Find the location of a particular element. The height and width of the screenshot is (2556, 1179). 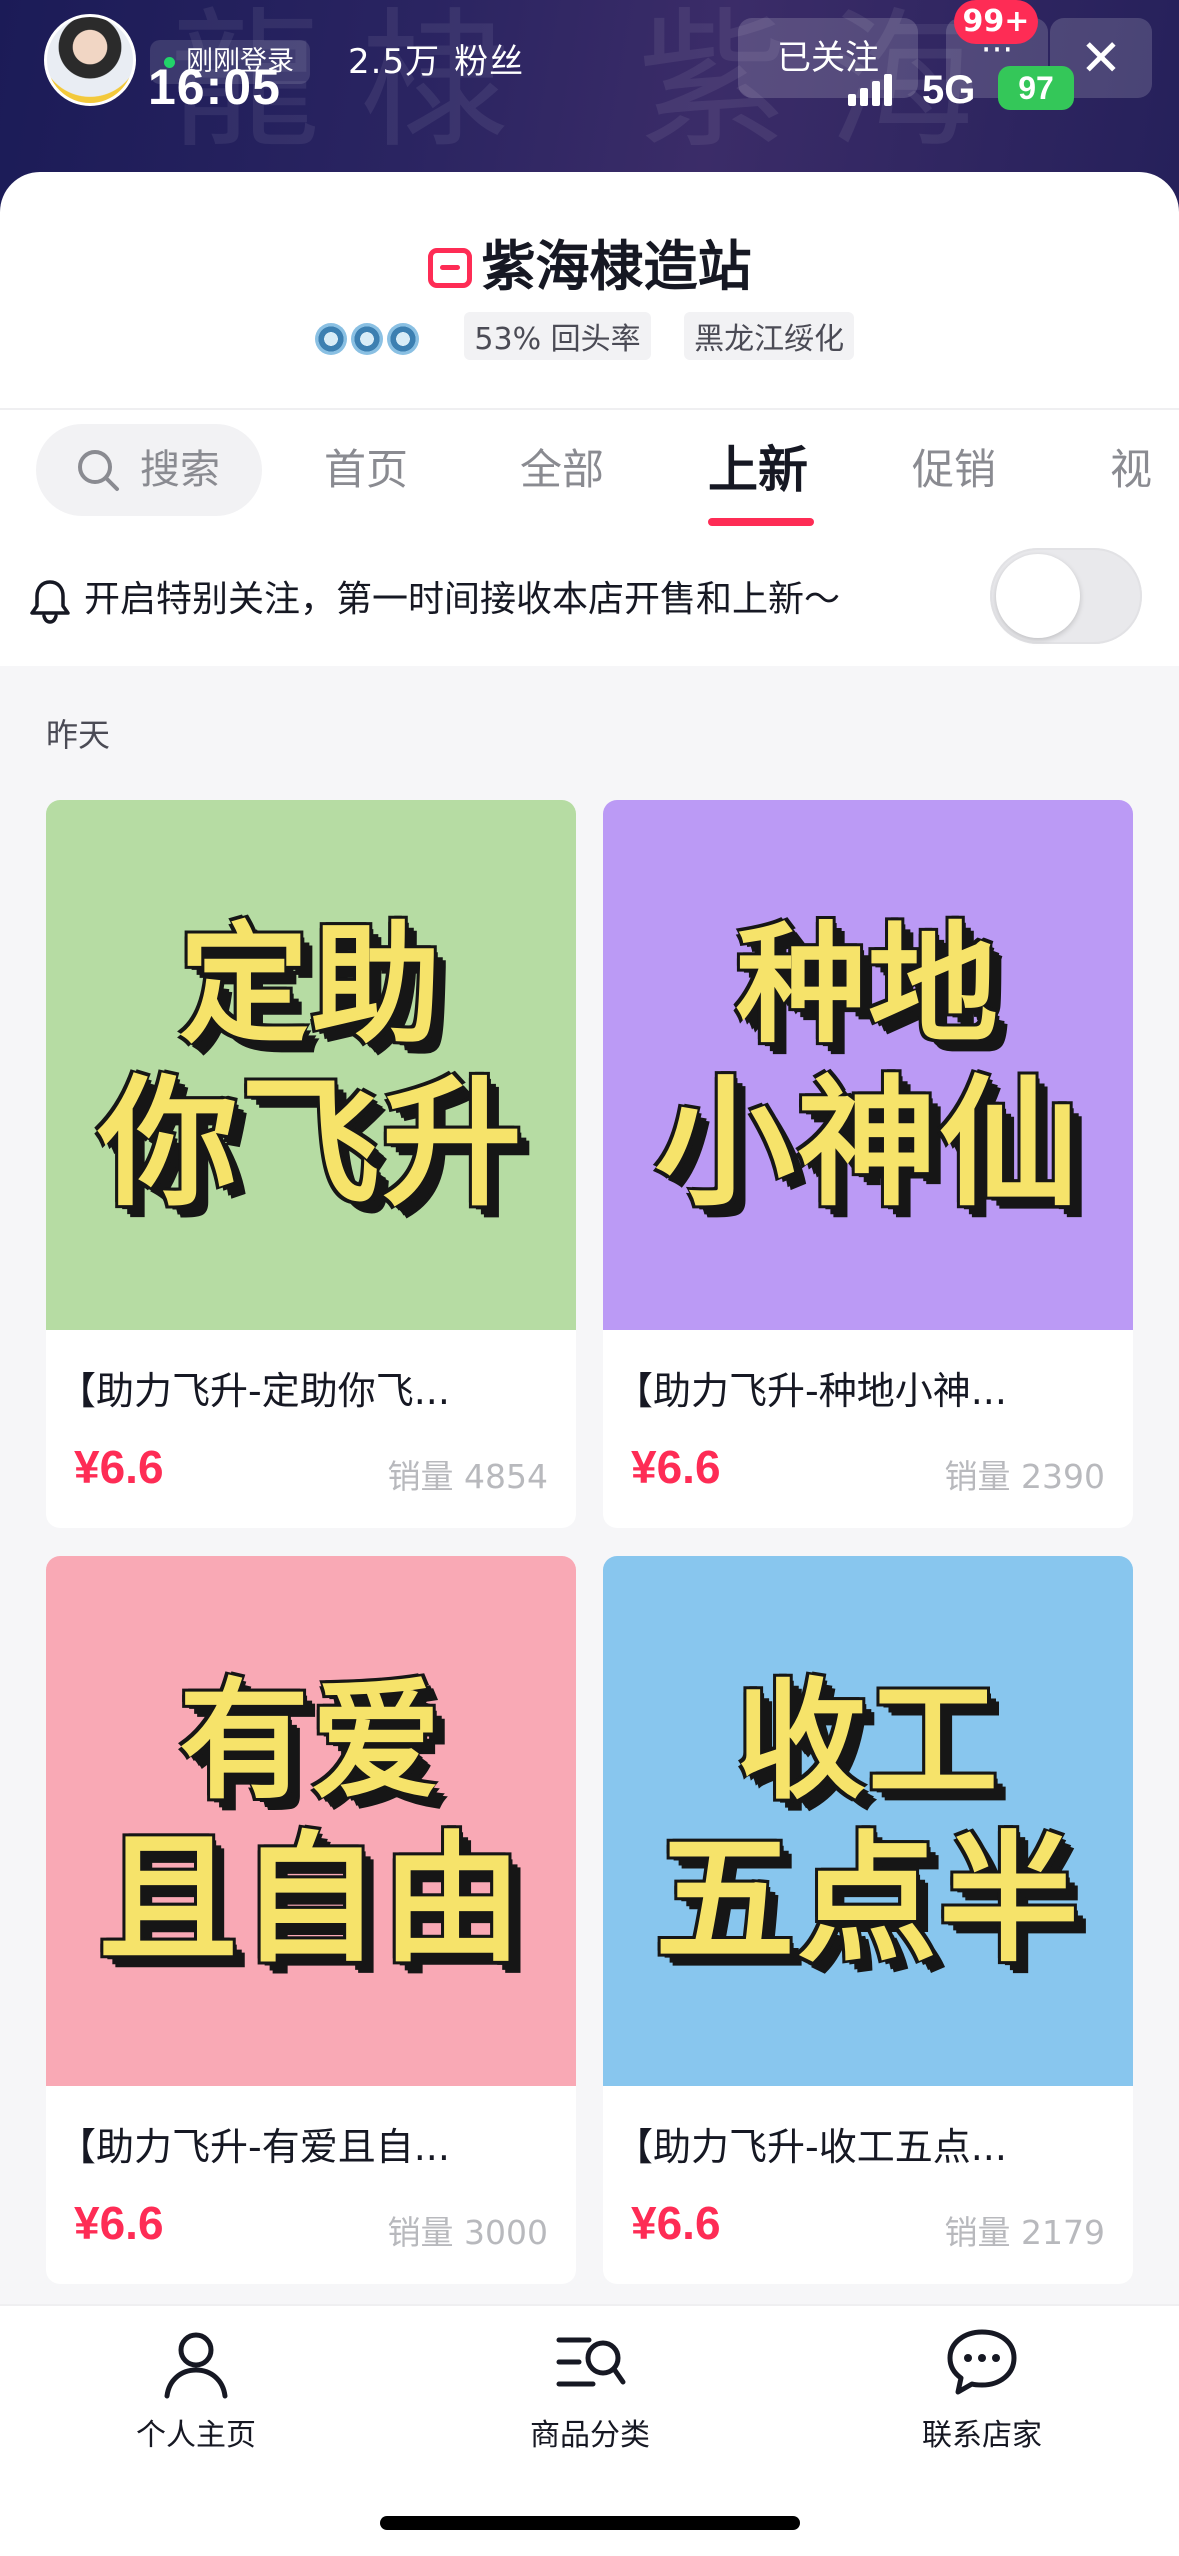

nav-profile: 个人主页 is located at coordinates (196, 2390).